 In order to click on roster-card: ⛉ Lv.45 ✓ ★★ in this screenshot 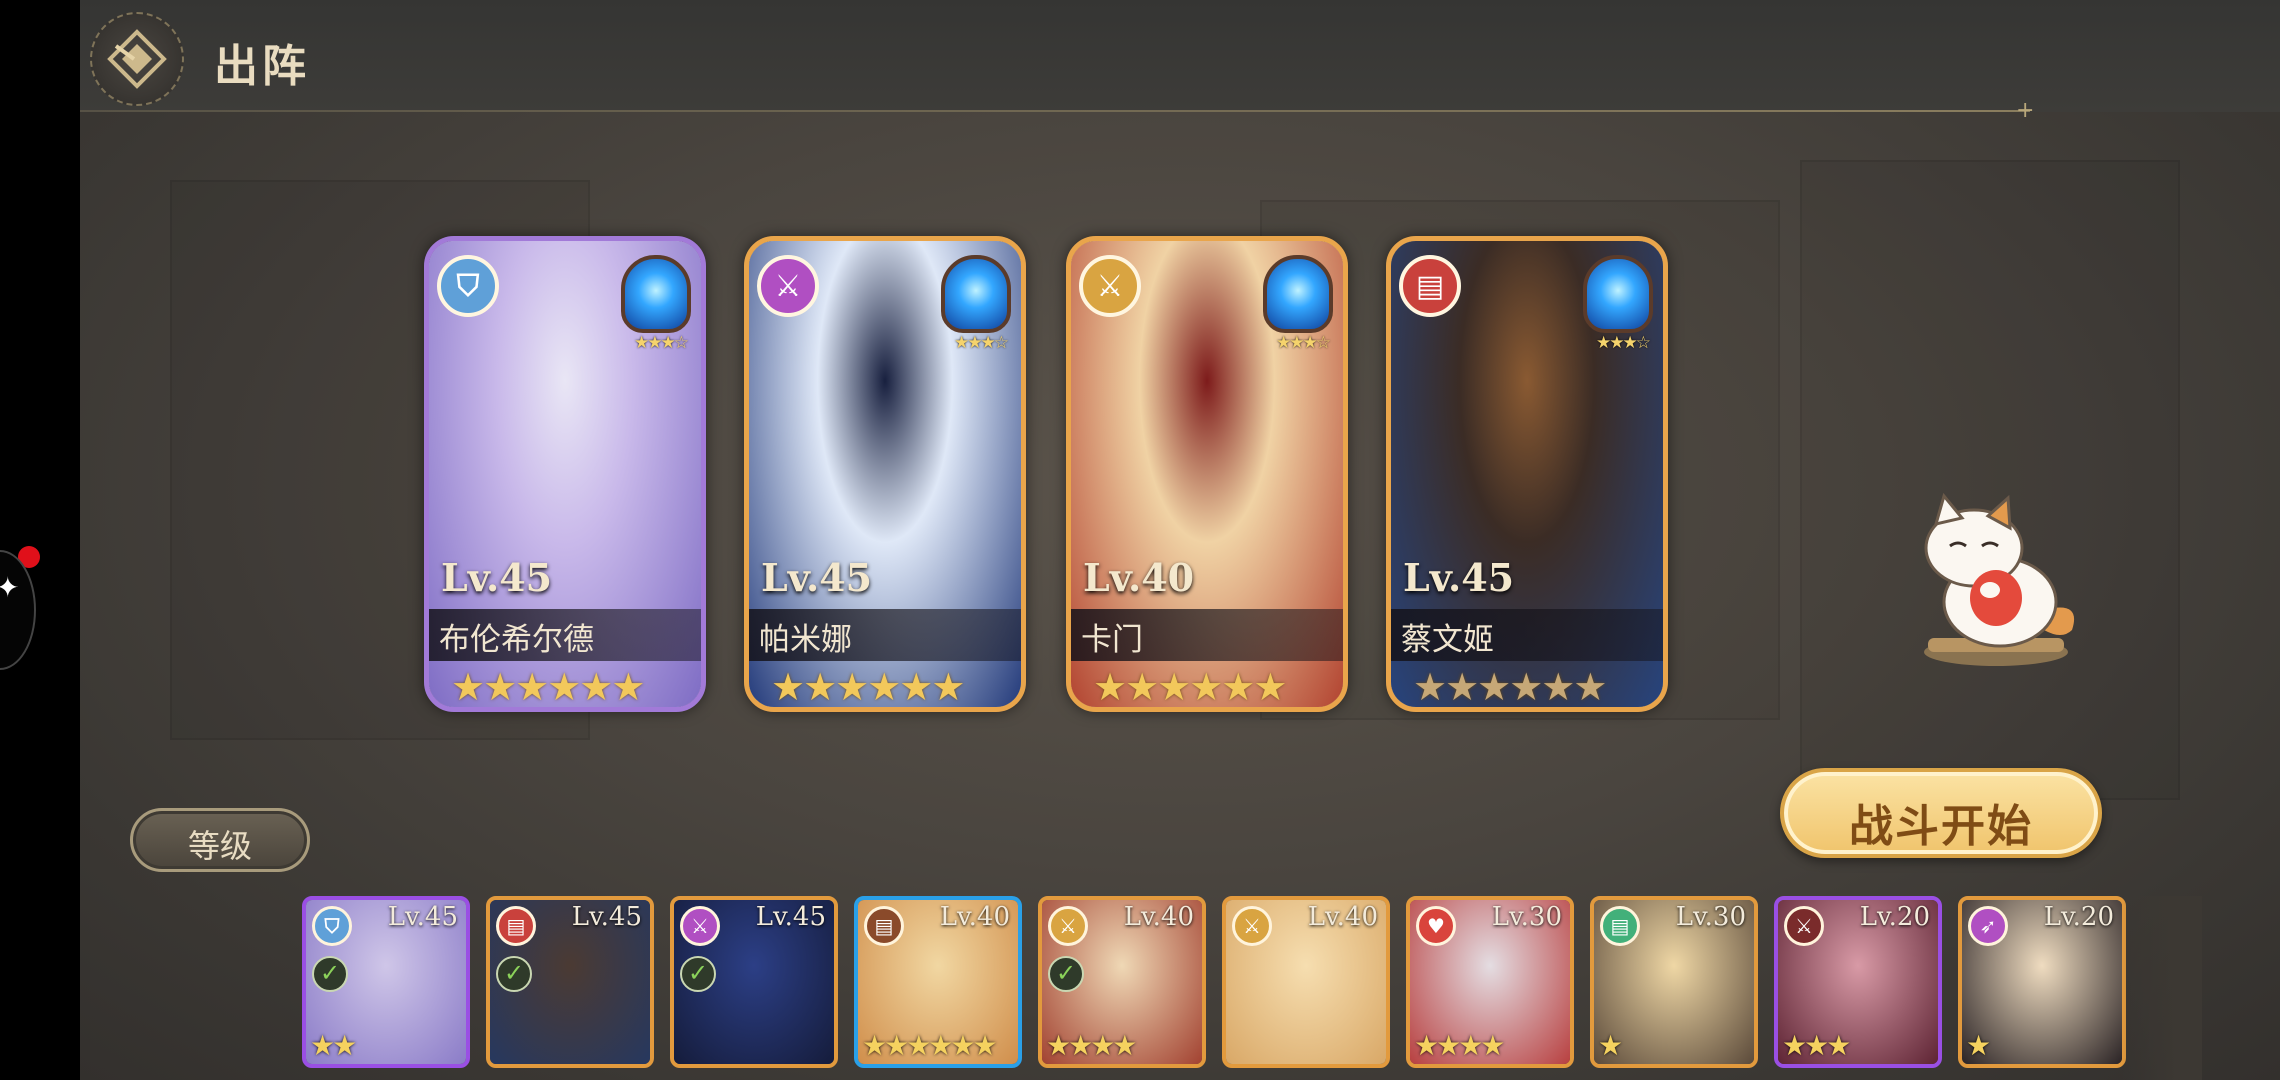, I will do `click(386, 982)`.